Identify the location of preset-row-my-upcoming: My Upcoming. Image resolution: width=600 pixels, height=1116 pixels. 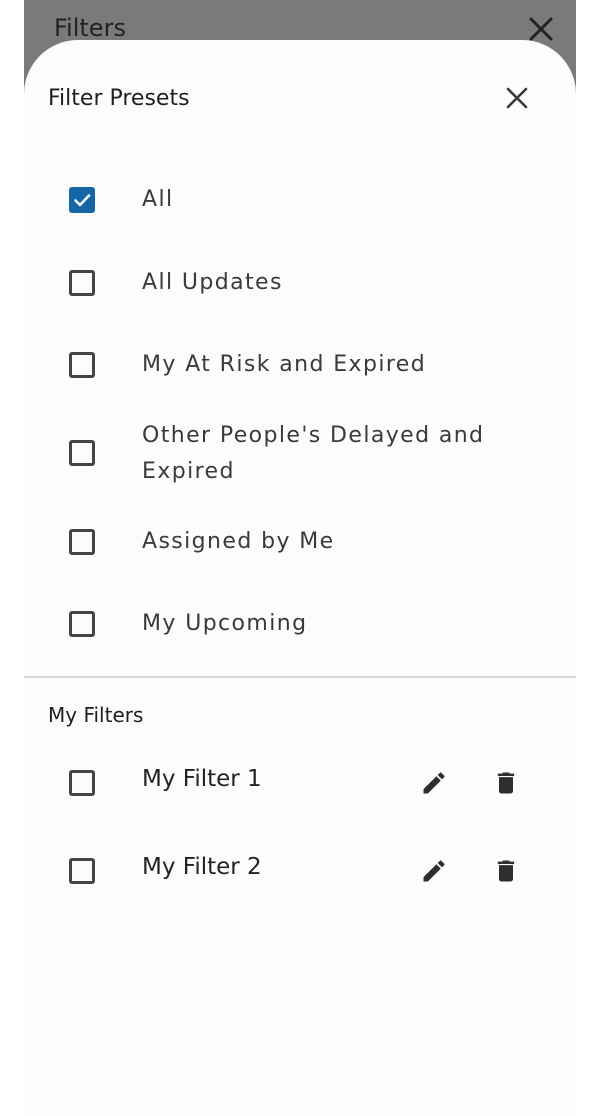
(300, 624).